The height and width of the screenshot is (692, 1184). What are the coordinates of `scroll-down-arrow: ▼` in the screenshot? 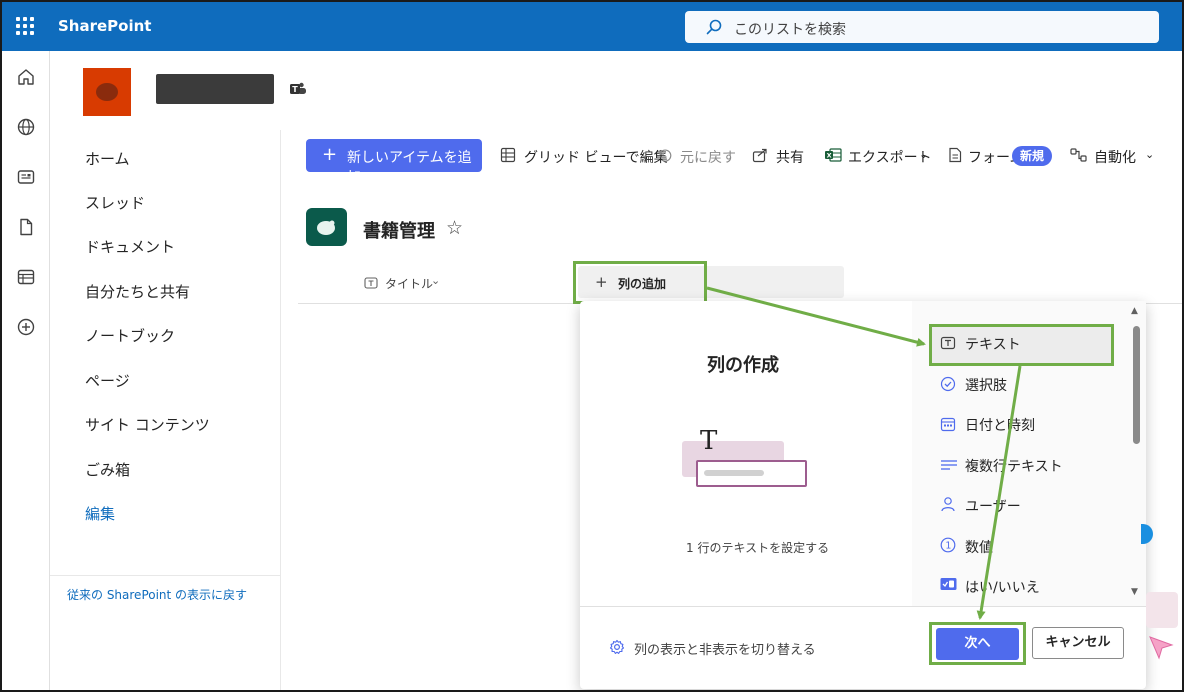 It's located at (1134, 592).